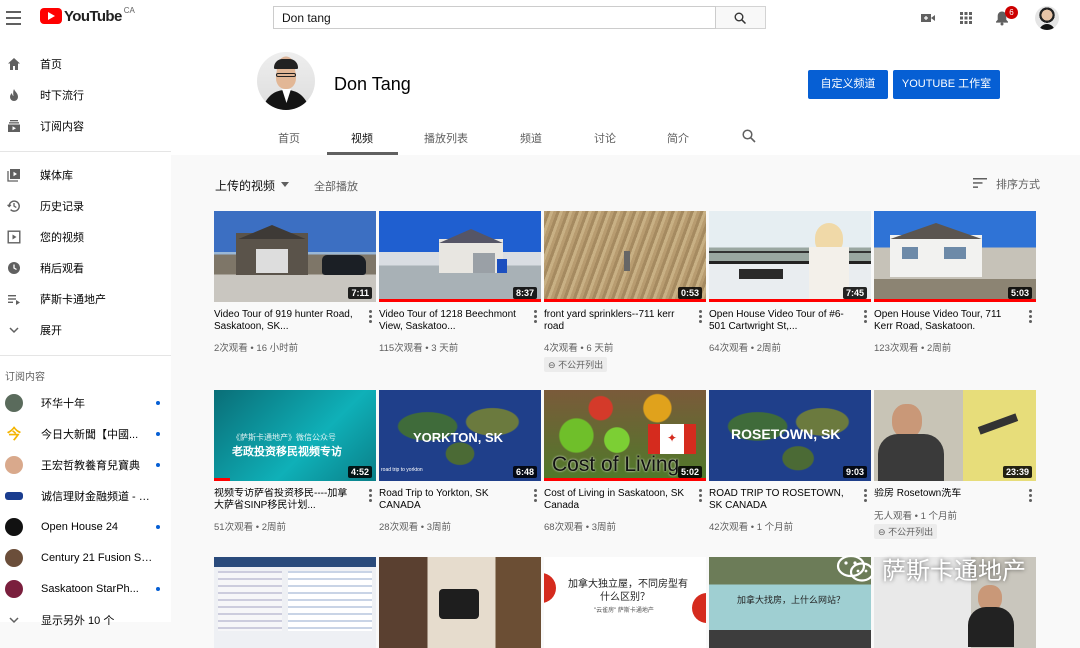  I want to click on sidebar-item-playlist: 萨斯卡通地产, so click(85, 299).